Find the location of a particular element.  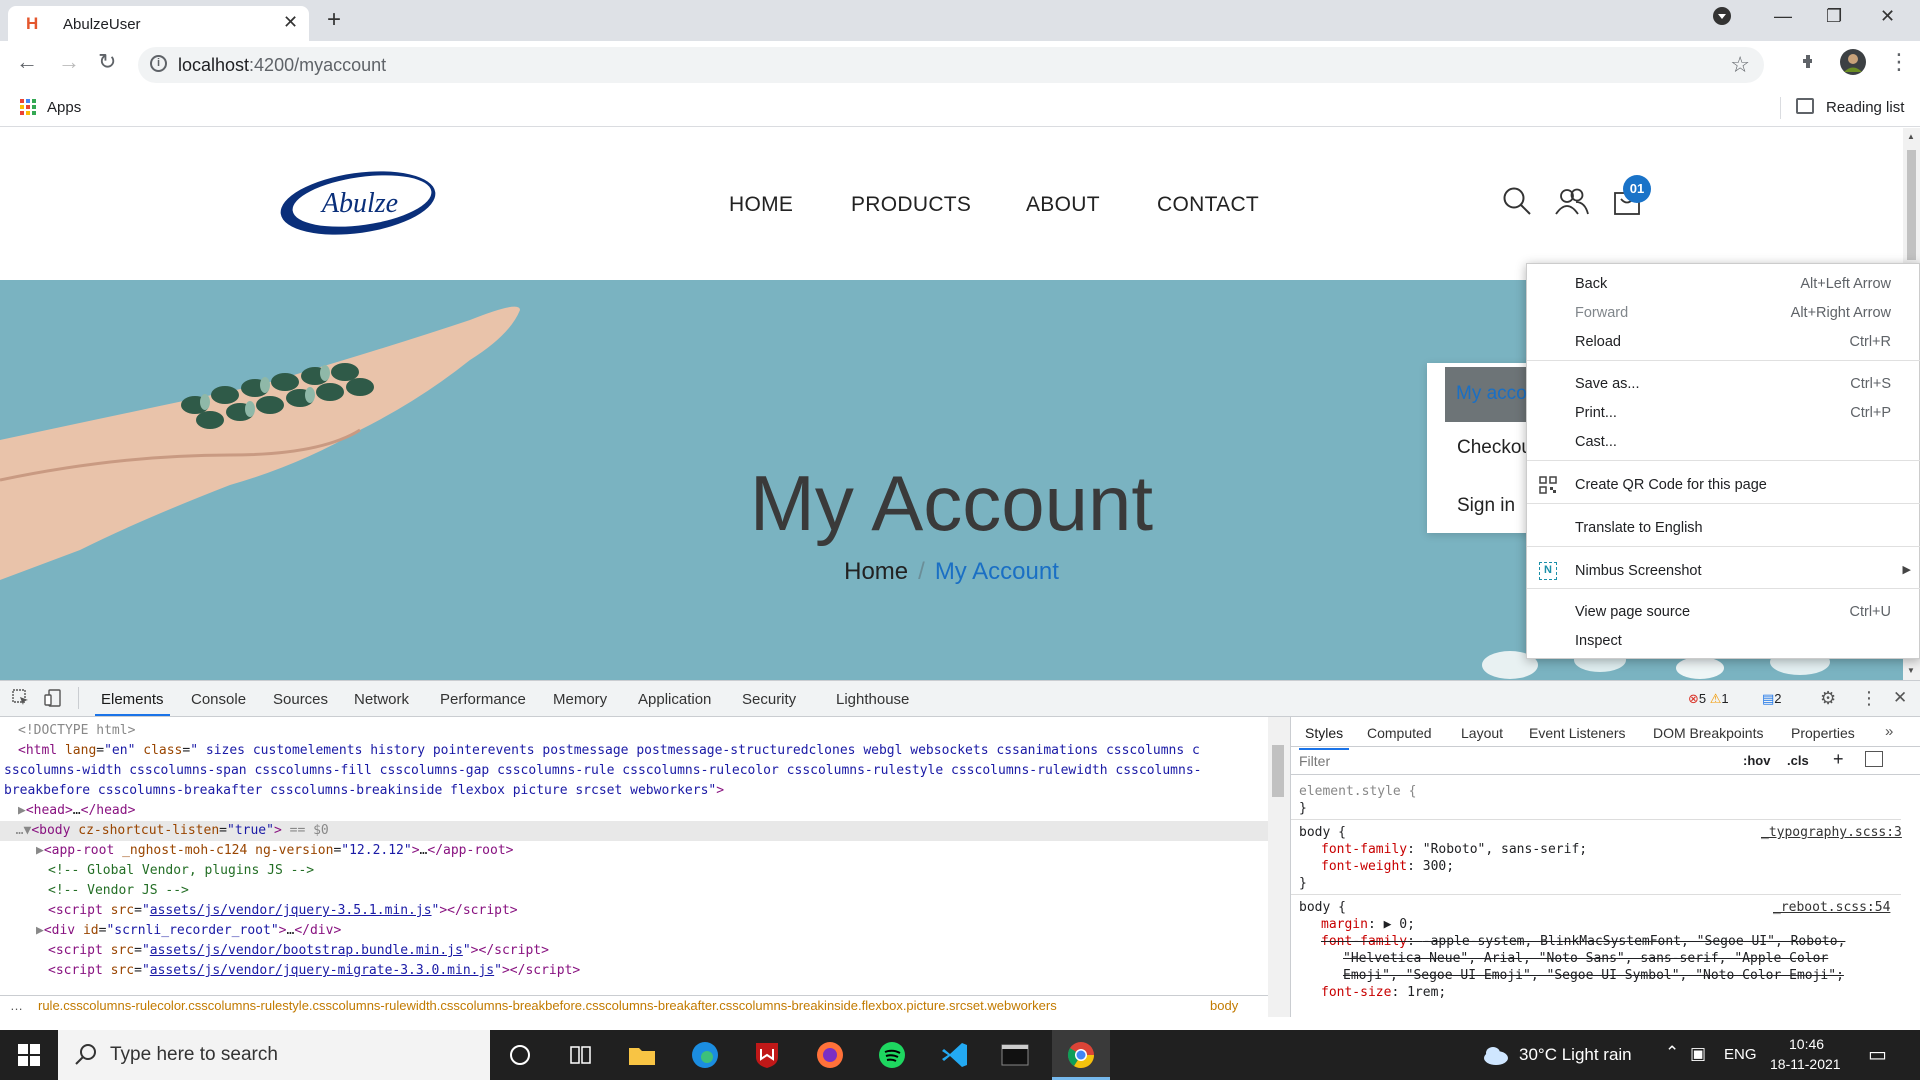

class-toggle: .cls is located at coordinates (1798, 760).